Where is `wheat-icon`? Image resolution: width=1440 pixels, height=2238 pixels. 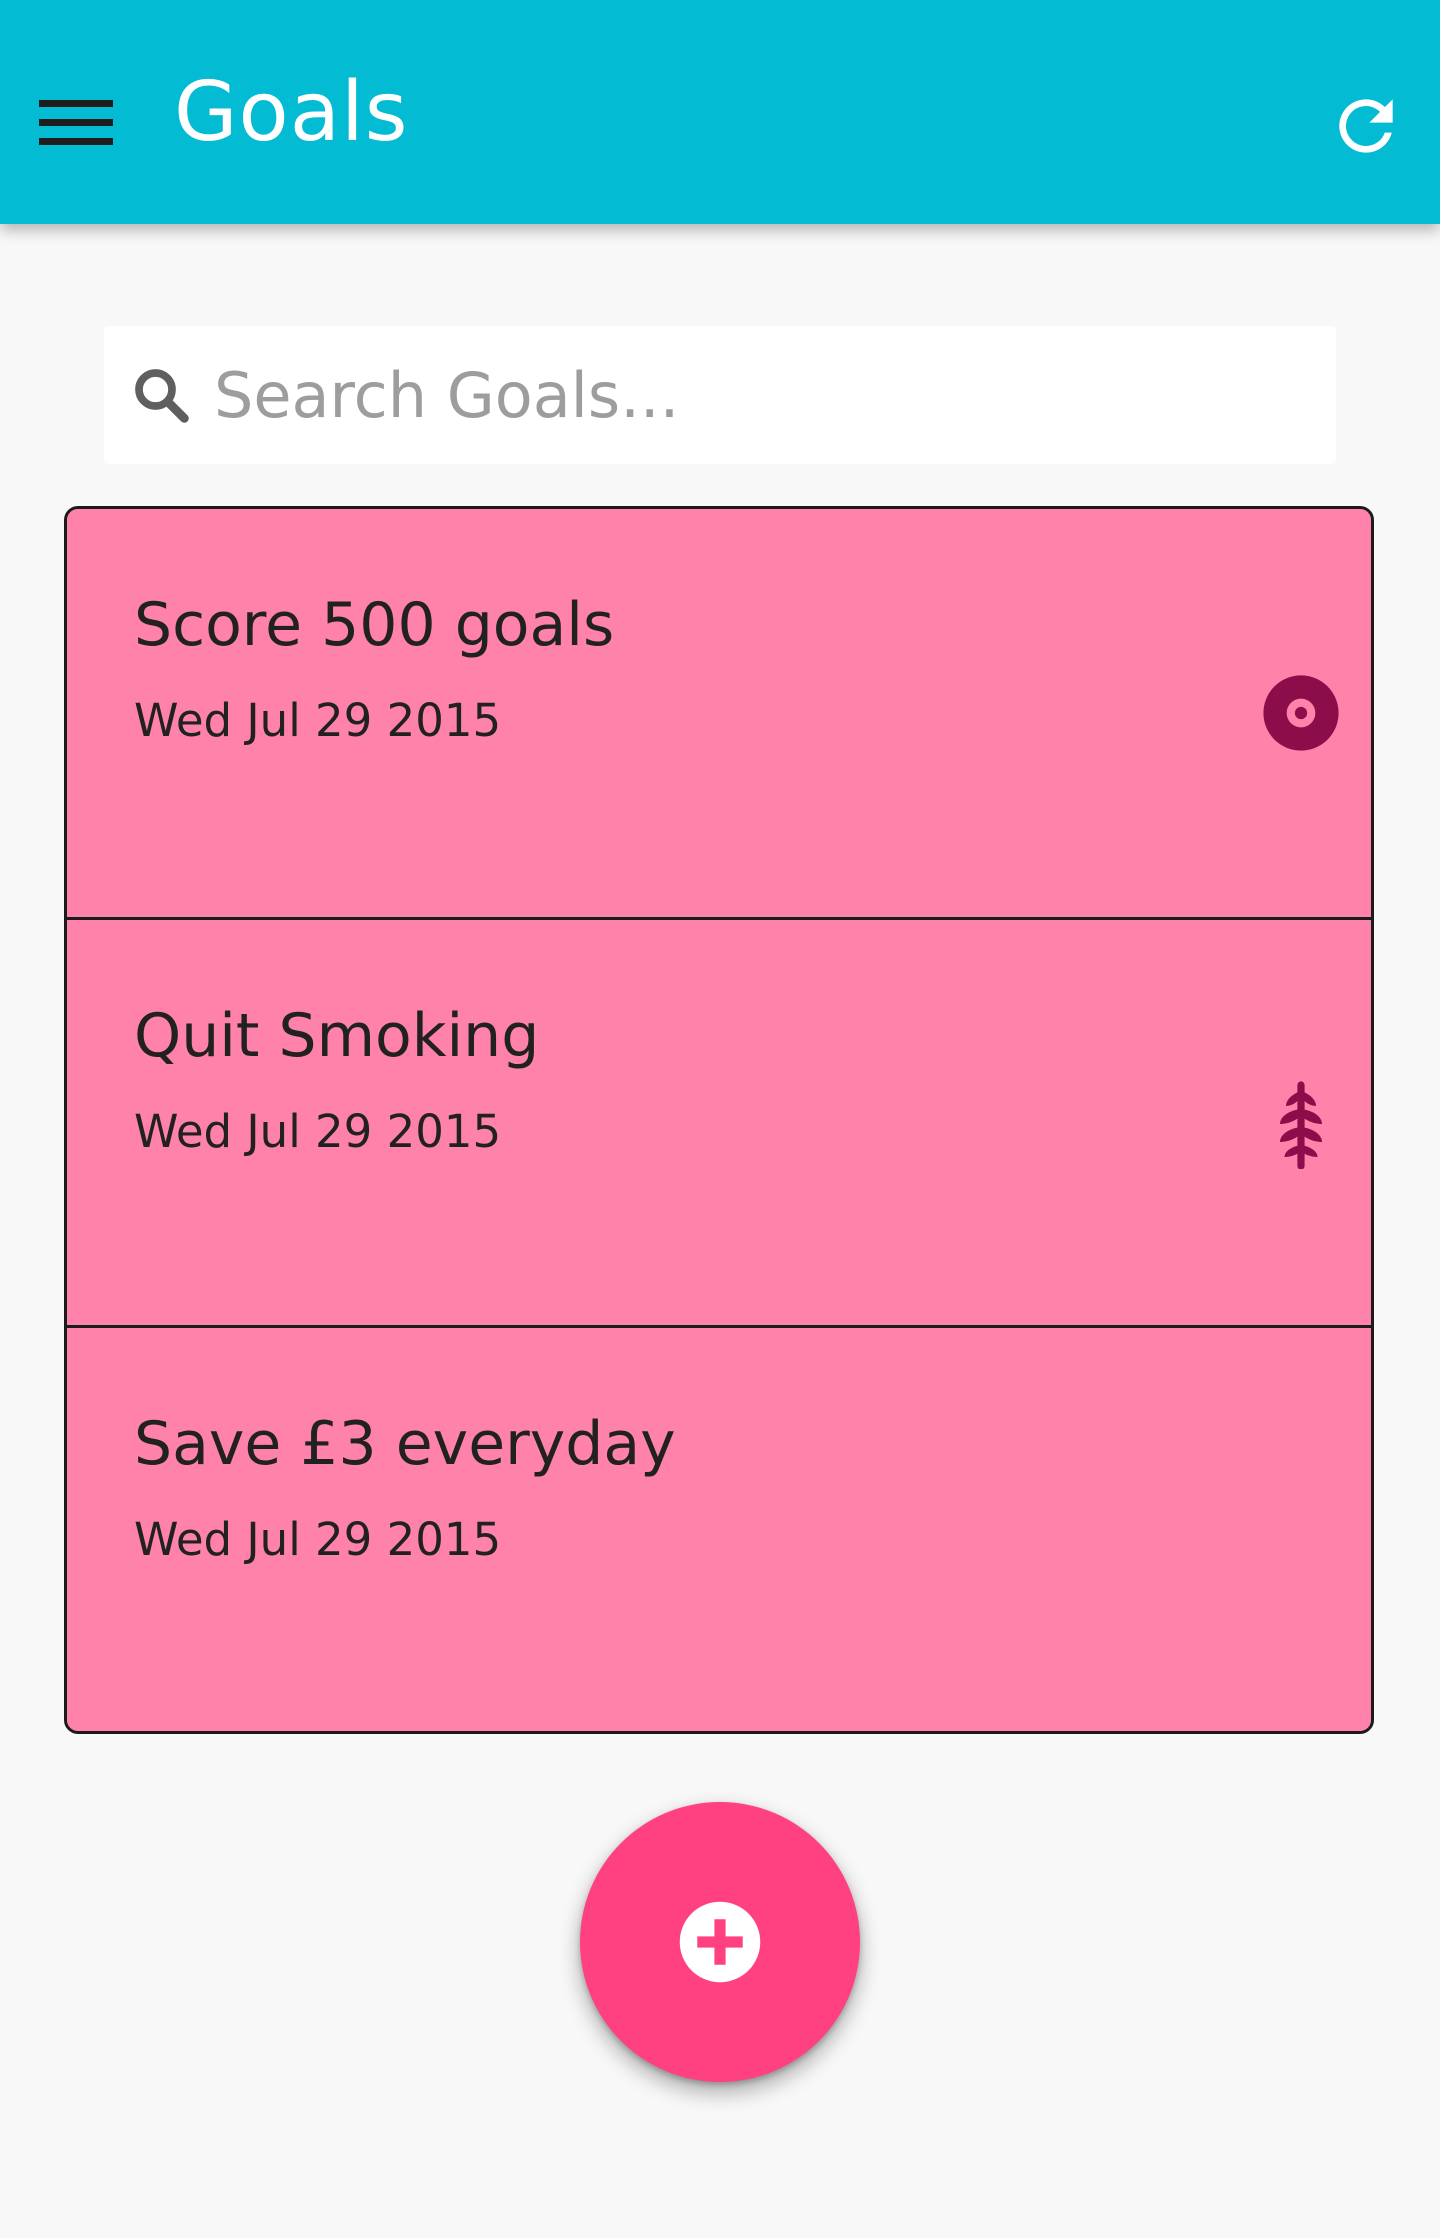 wheat-icon is located at coordinates (1301, 1124).